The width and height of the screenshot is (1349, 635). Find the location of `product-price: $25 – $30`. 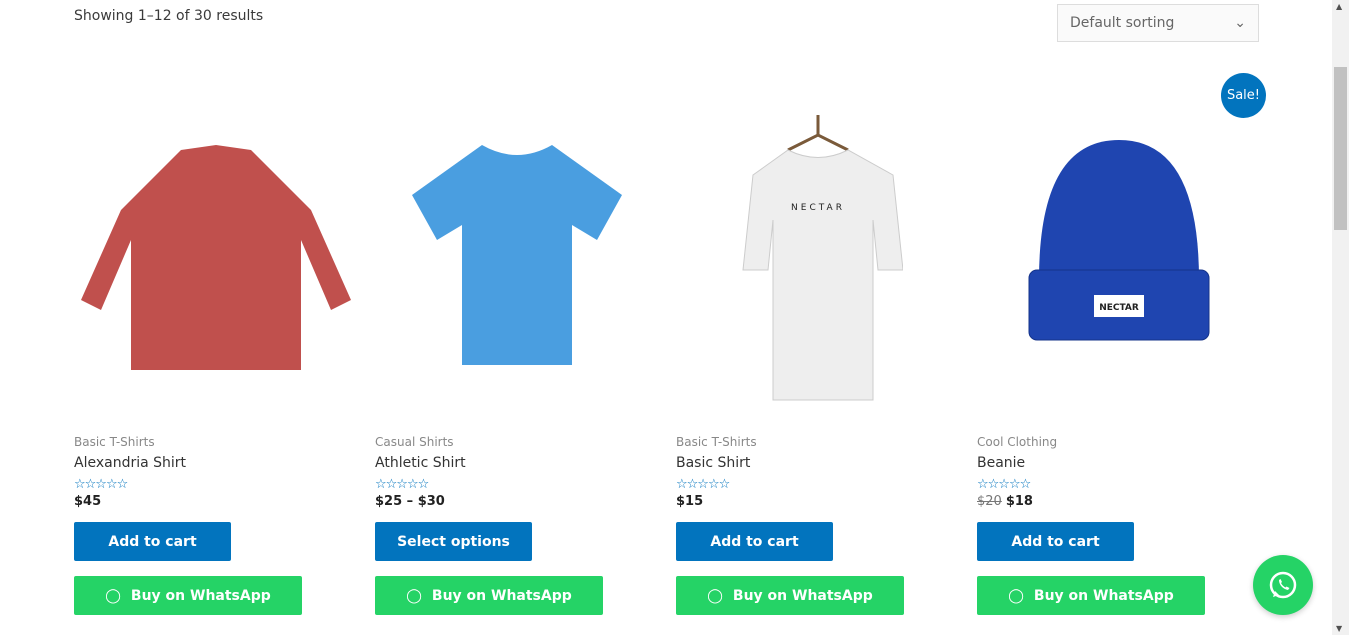

product-price: $25 – $30 is located at coordinates (516, 501).